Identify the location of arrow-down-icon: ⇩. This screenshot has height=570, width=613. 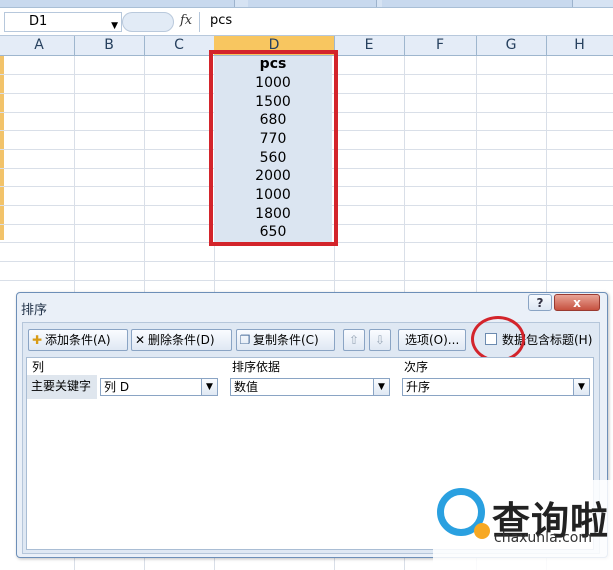
(380, 340).